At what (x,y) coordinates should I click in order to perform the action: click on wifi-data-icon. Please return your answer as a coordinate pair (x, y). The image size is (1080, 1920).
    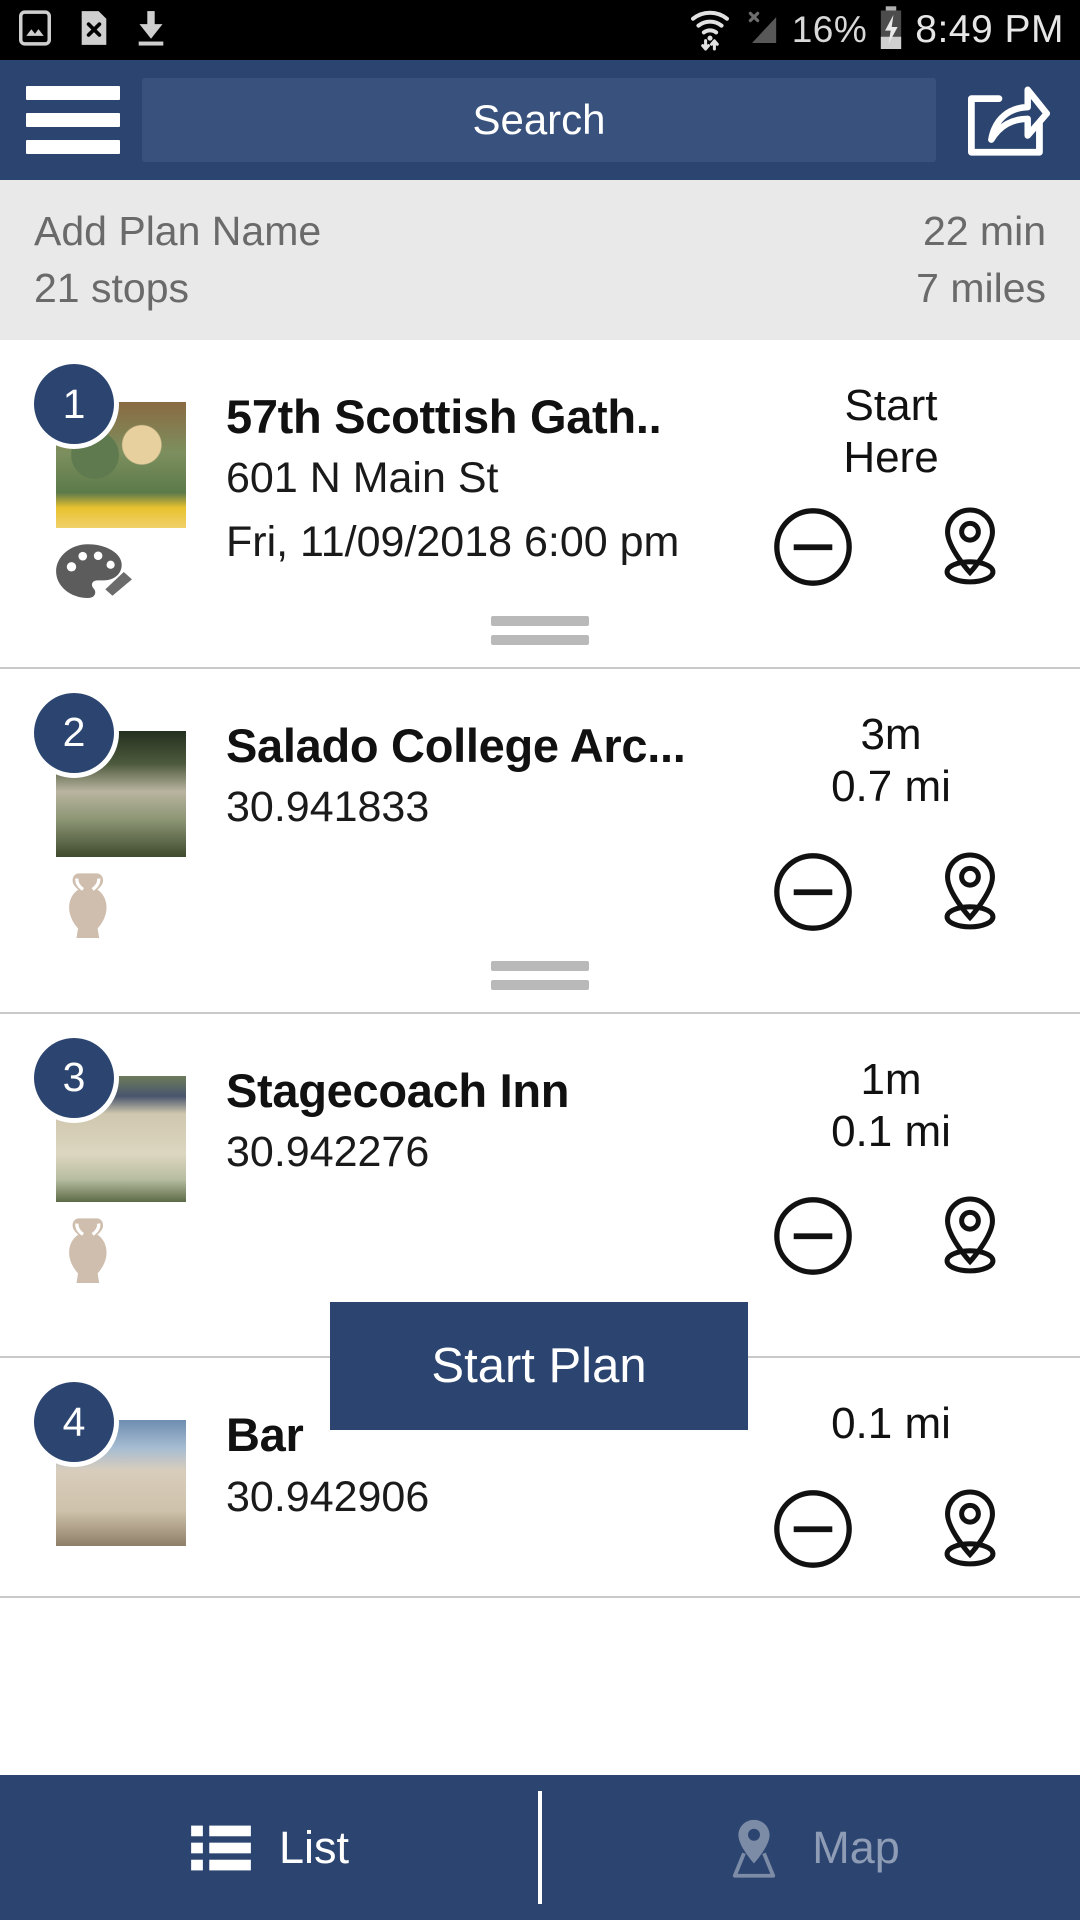
    Looking at the image, I should click on (710, 30).